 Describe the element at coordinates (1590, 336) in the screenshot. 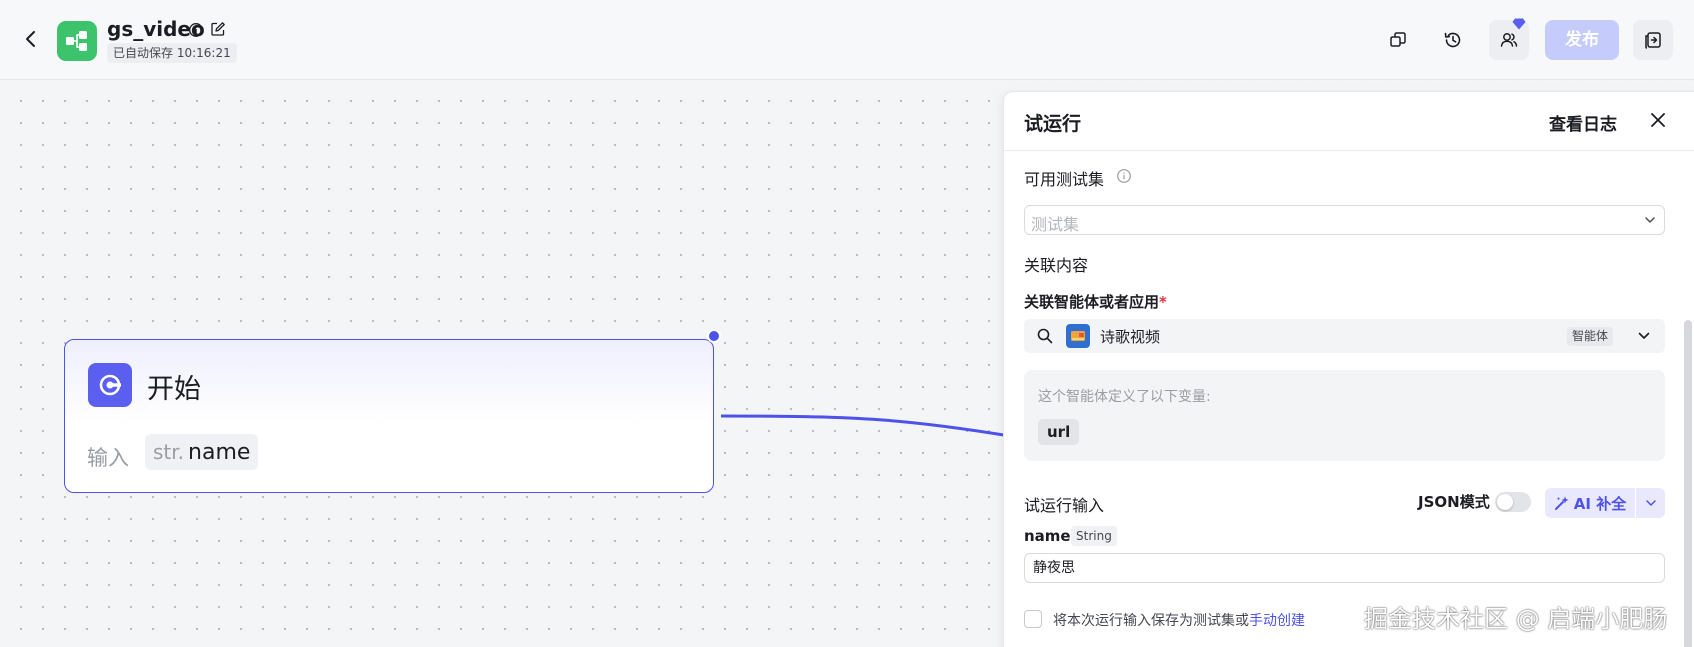

I see `agent-type-badge: 智能体` at that location.